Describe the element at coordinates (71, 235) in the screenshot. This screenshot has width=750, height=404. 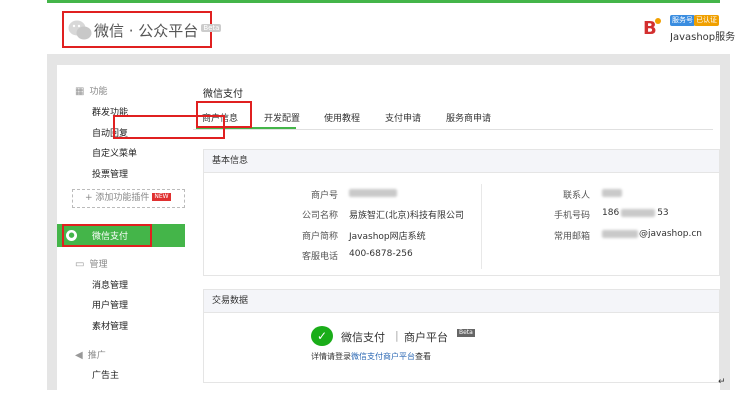
I see `chat-bubble-icon: ●` at that location.